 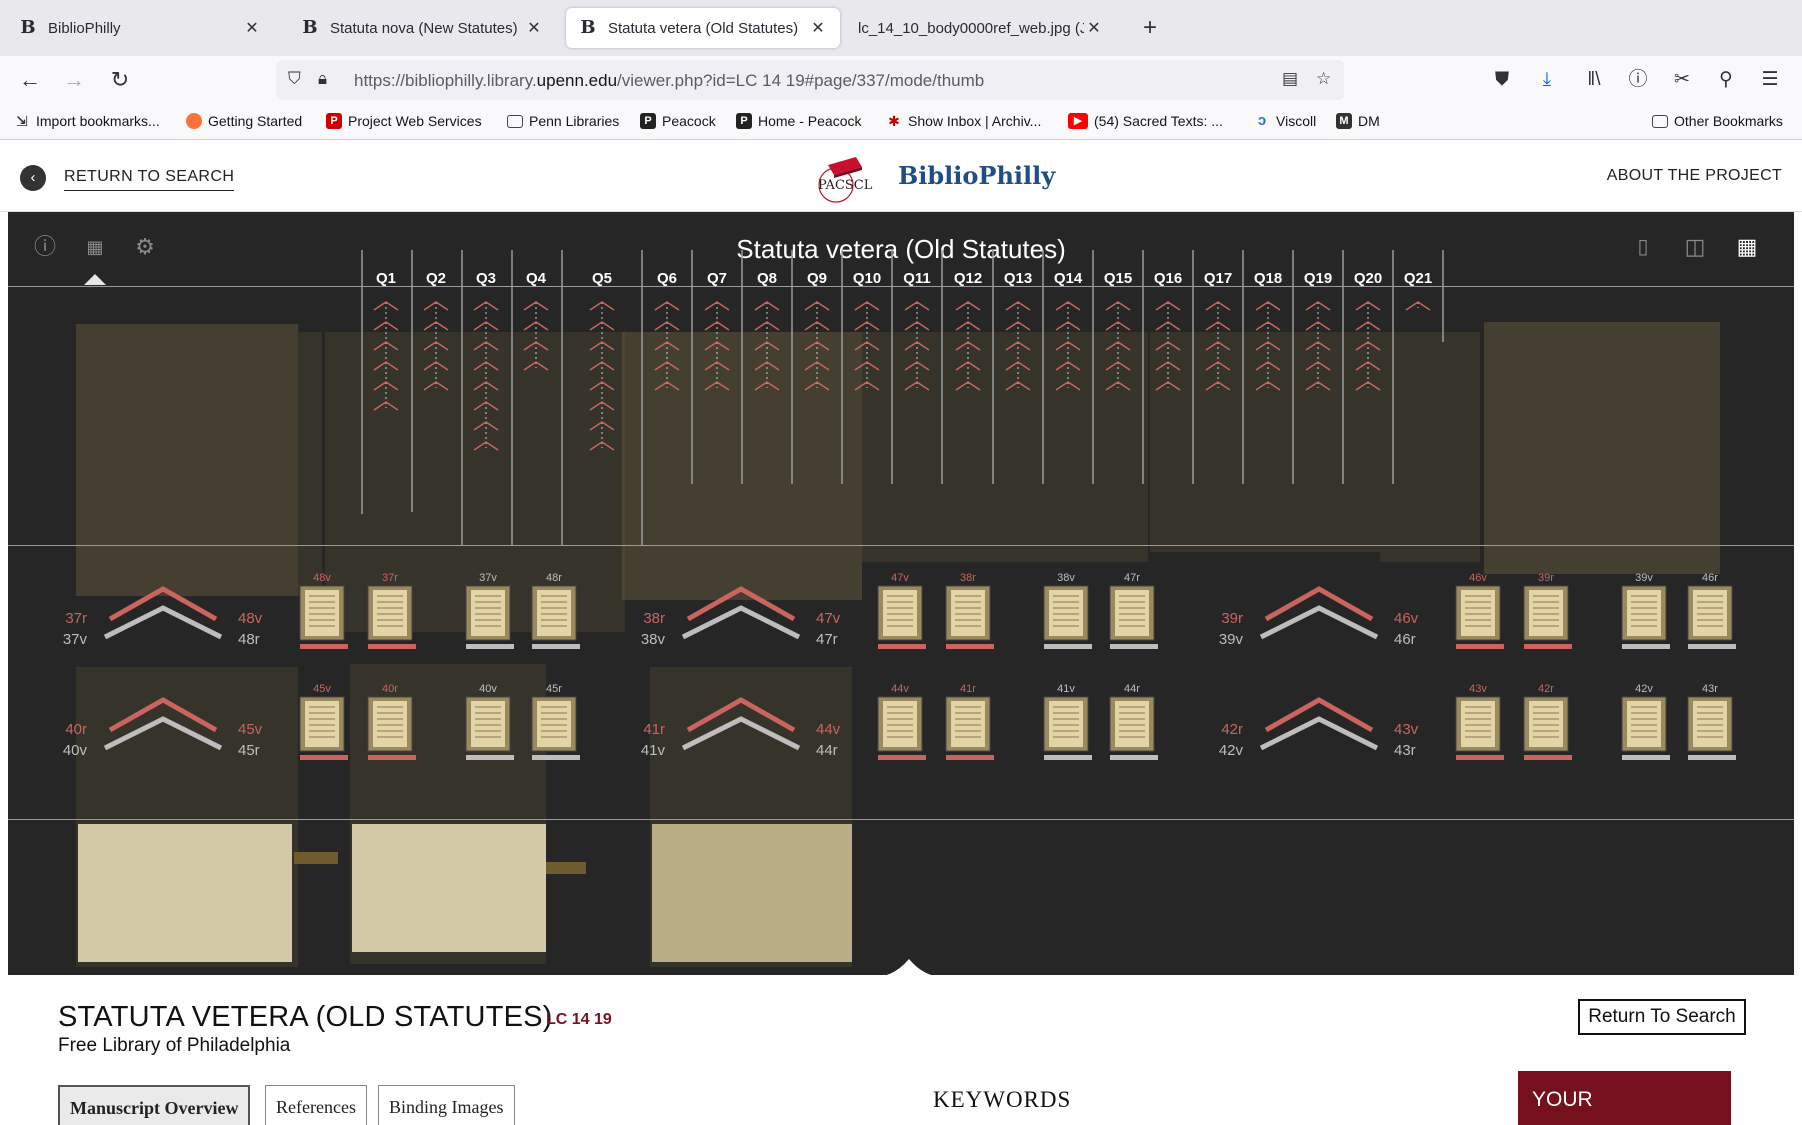 I want to click on quire-label-q20: Q20, so click(x=1368, y=278).